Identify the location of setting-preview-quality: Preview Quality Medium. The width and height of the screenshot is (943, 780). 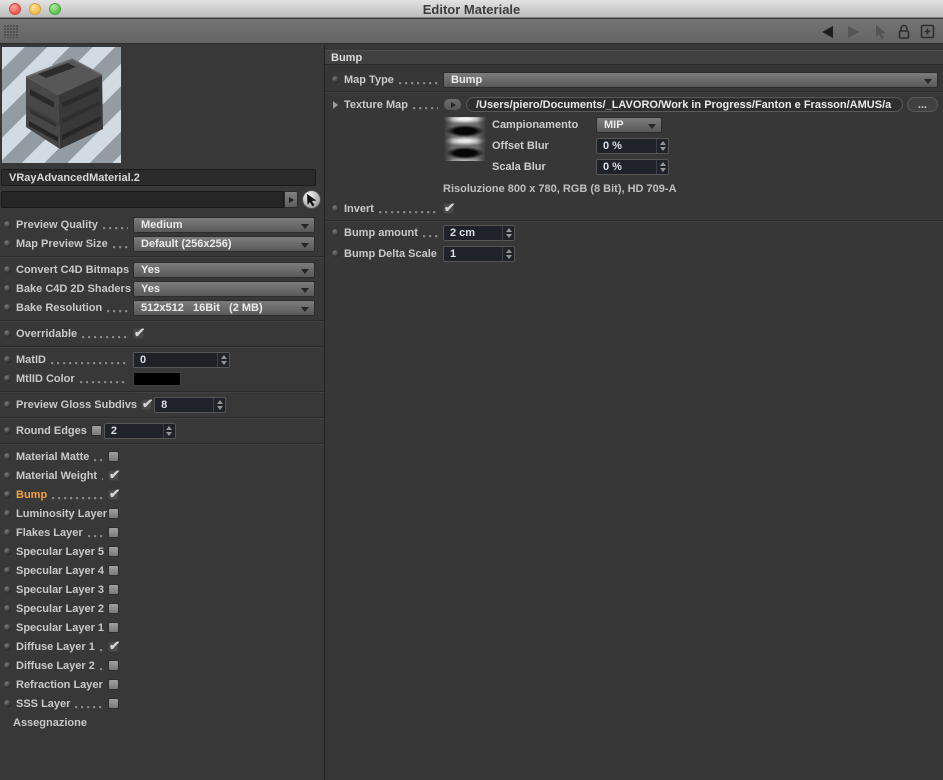
(162, 224).